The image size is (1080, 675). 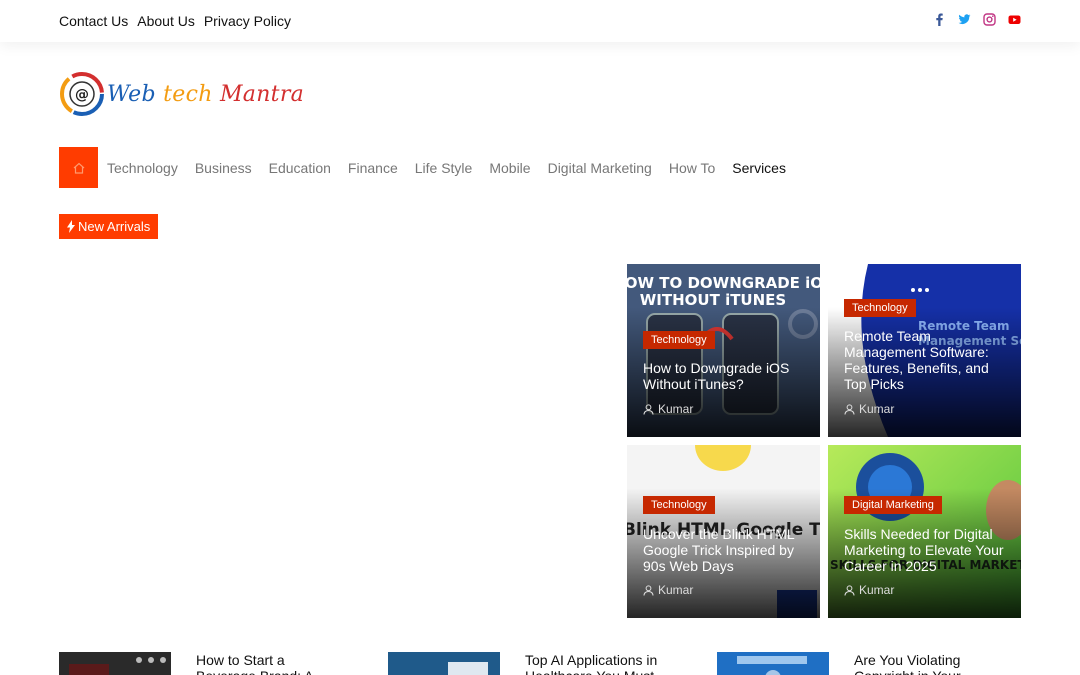 What do you see at coordinates (725, 376) in the screenshot?
I see `card-title: How to Downgrade iOS Without iTunes?` at bounding box center [725, 376].